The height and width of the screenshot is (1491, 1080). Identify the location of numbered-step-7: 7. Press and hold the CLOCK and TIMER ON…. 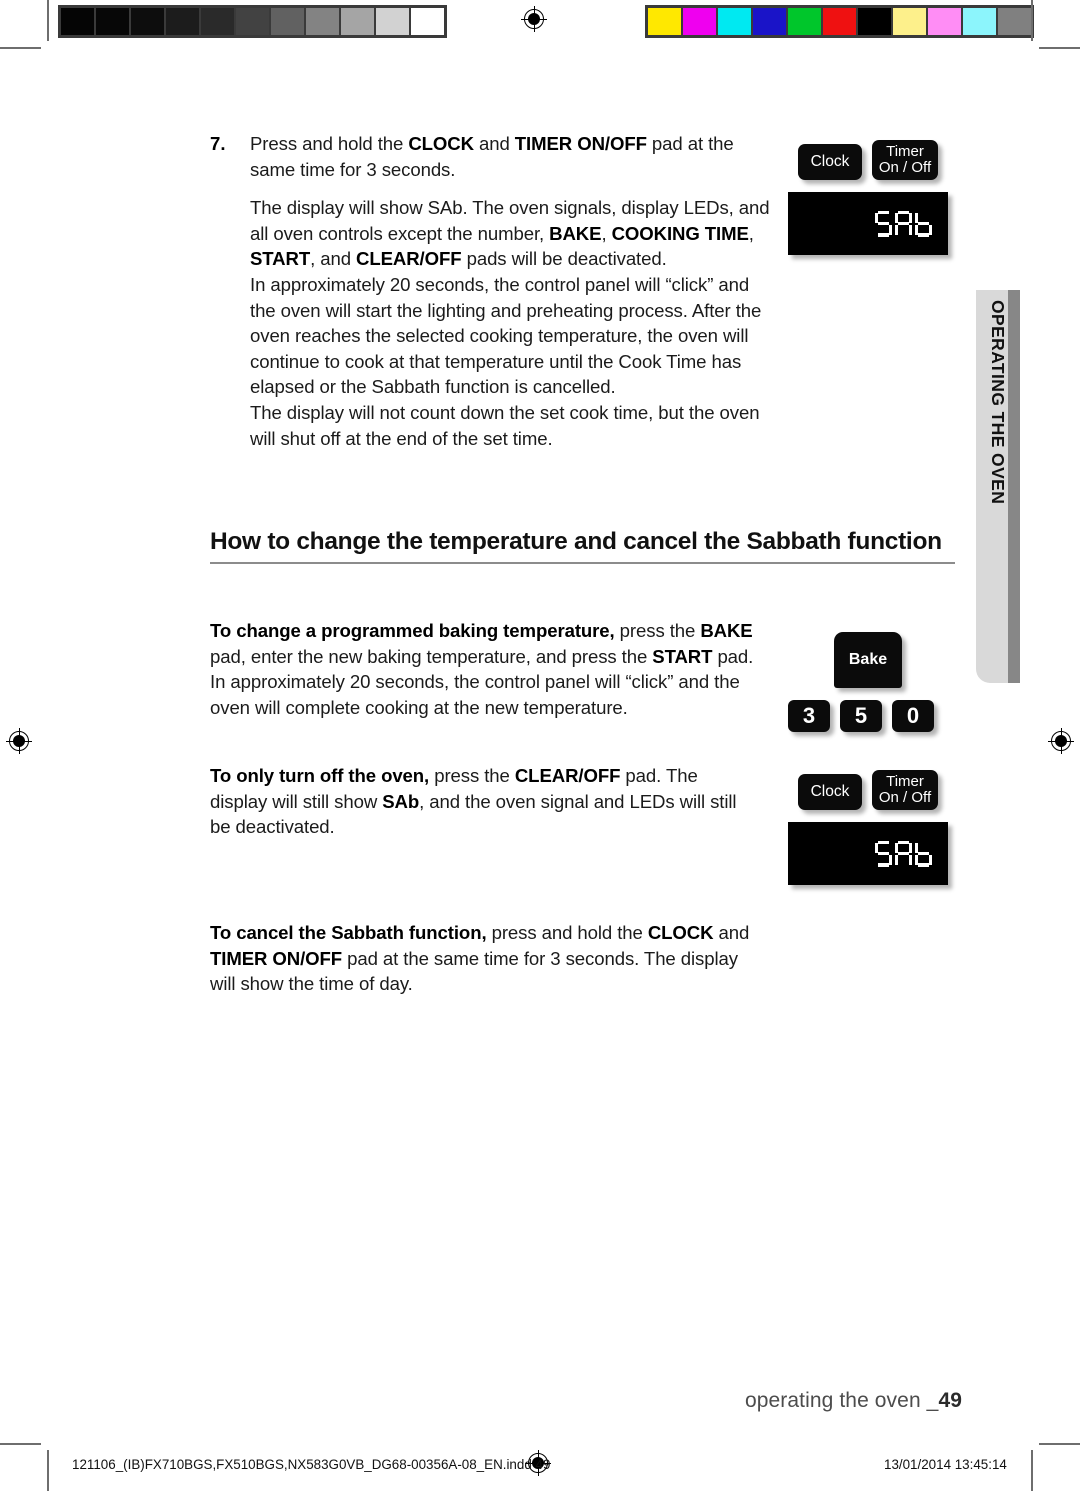
(490, 291).